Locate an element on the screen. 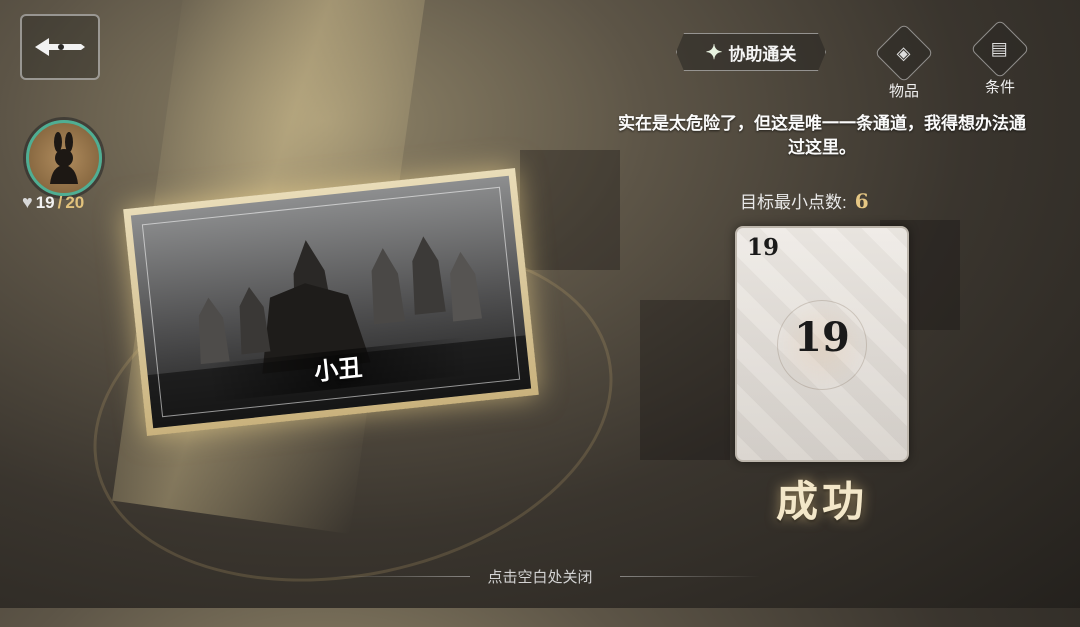 This screenshot has height=627, width=1080. back-arrow-icon is located at coordinates (60, 47).